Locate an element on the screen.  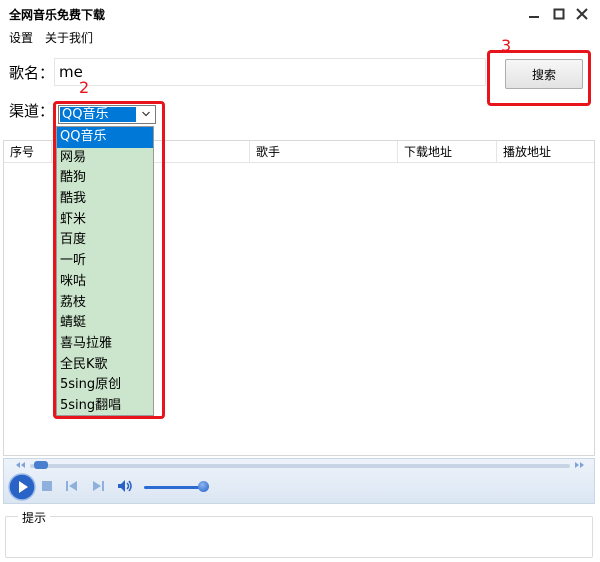
channel-label: 渠道： is located at coordinates (32, 111).